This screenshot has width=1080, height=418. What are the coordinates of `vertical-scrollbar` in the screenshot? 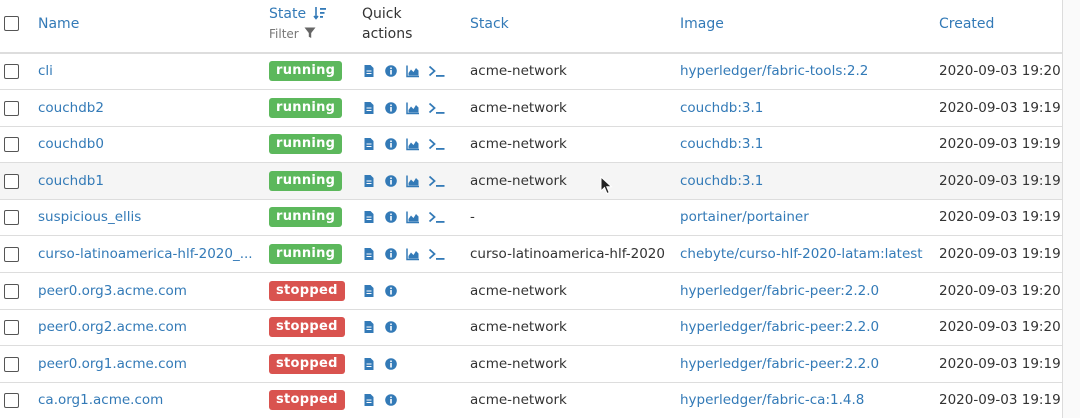 It's located at (1071, 209).